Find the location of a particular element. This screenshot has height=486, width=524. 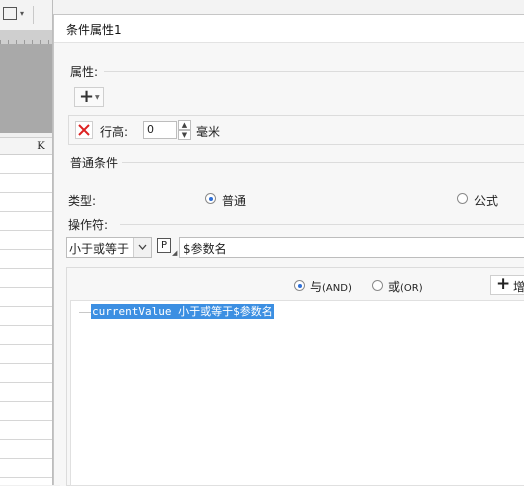

type-label: 类型: is located at coordinates (82, 201).